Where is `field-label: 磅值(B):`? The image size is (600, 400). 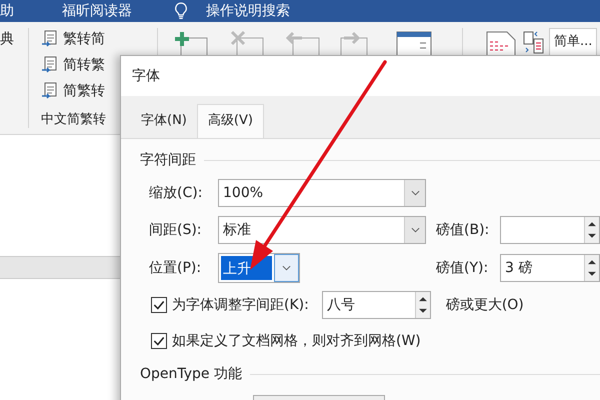 field-label: 磅值(B): is located at coordinates (463, 230).